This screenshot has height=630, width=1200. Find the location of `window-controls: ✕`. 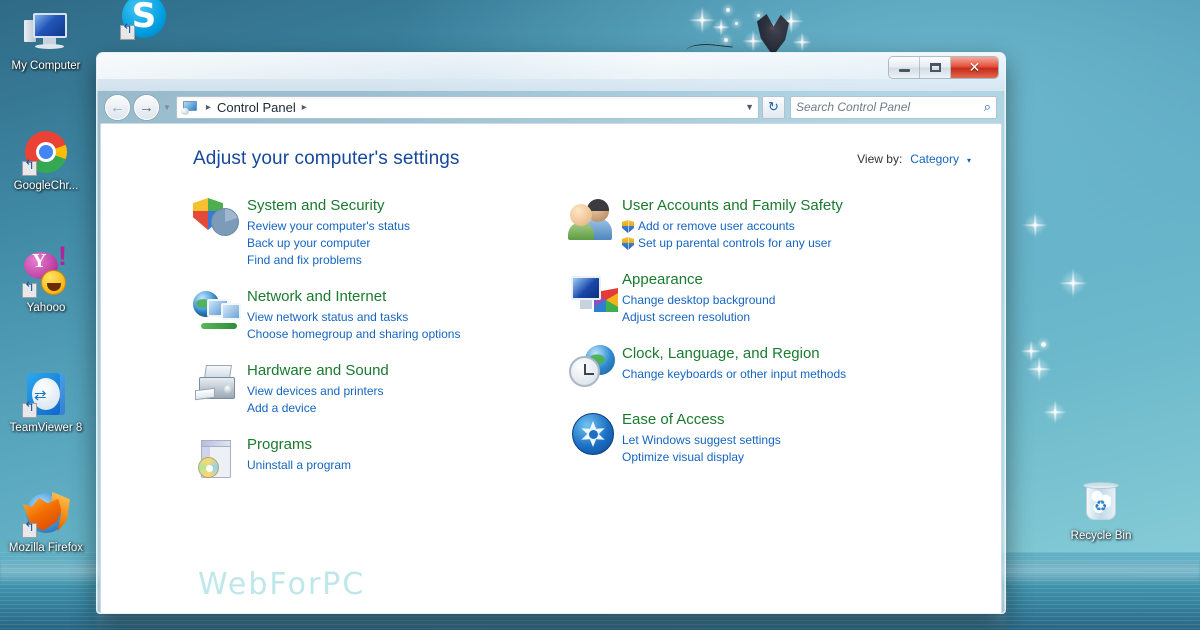

window-controls: ✕ is located at coordinates (943, 67).